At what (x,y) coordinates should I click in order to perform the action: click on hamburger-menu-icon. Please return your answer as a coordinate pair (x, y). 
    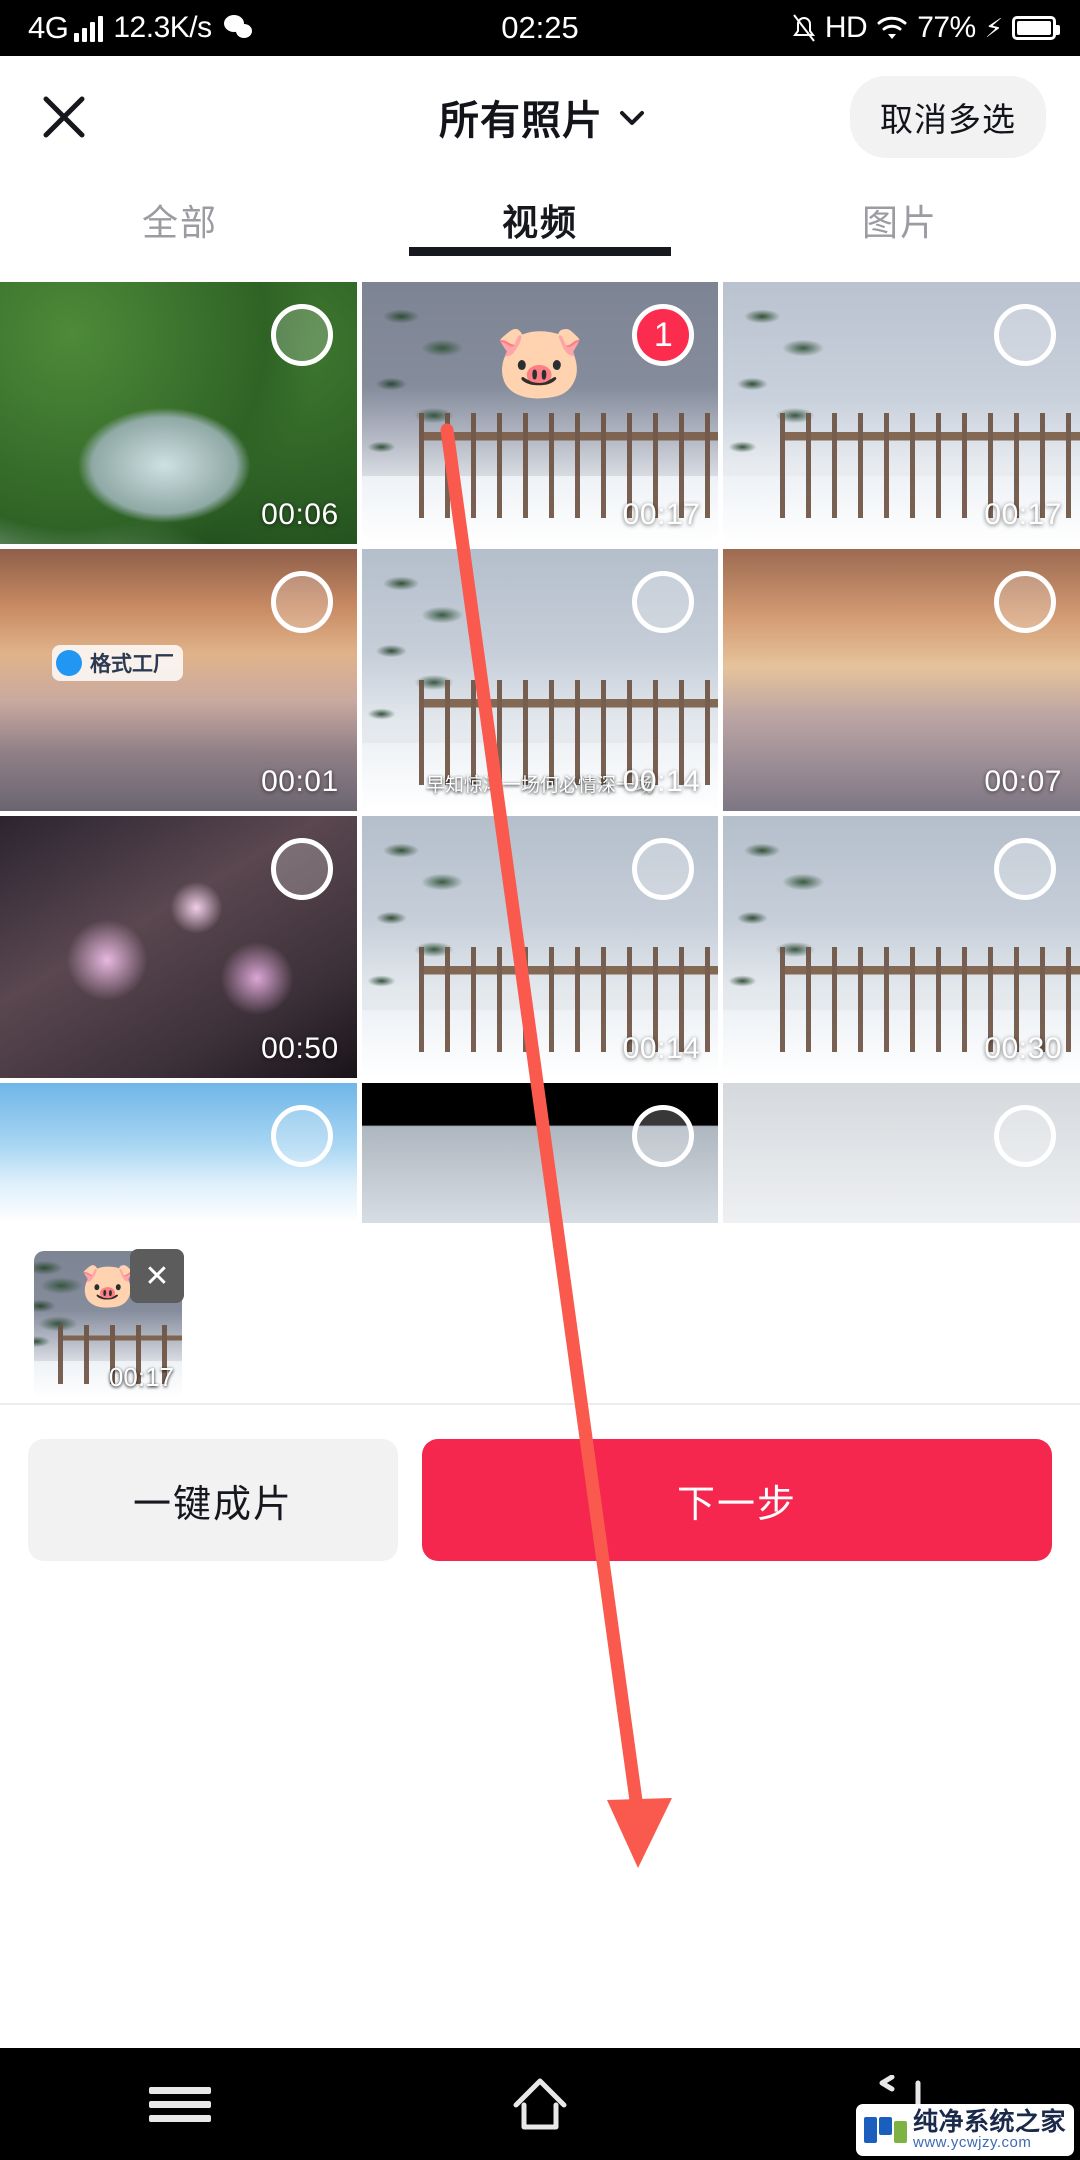
    Looking at the image, I should click on (180, 2104).